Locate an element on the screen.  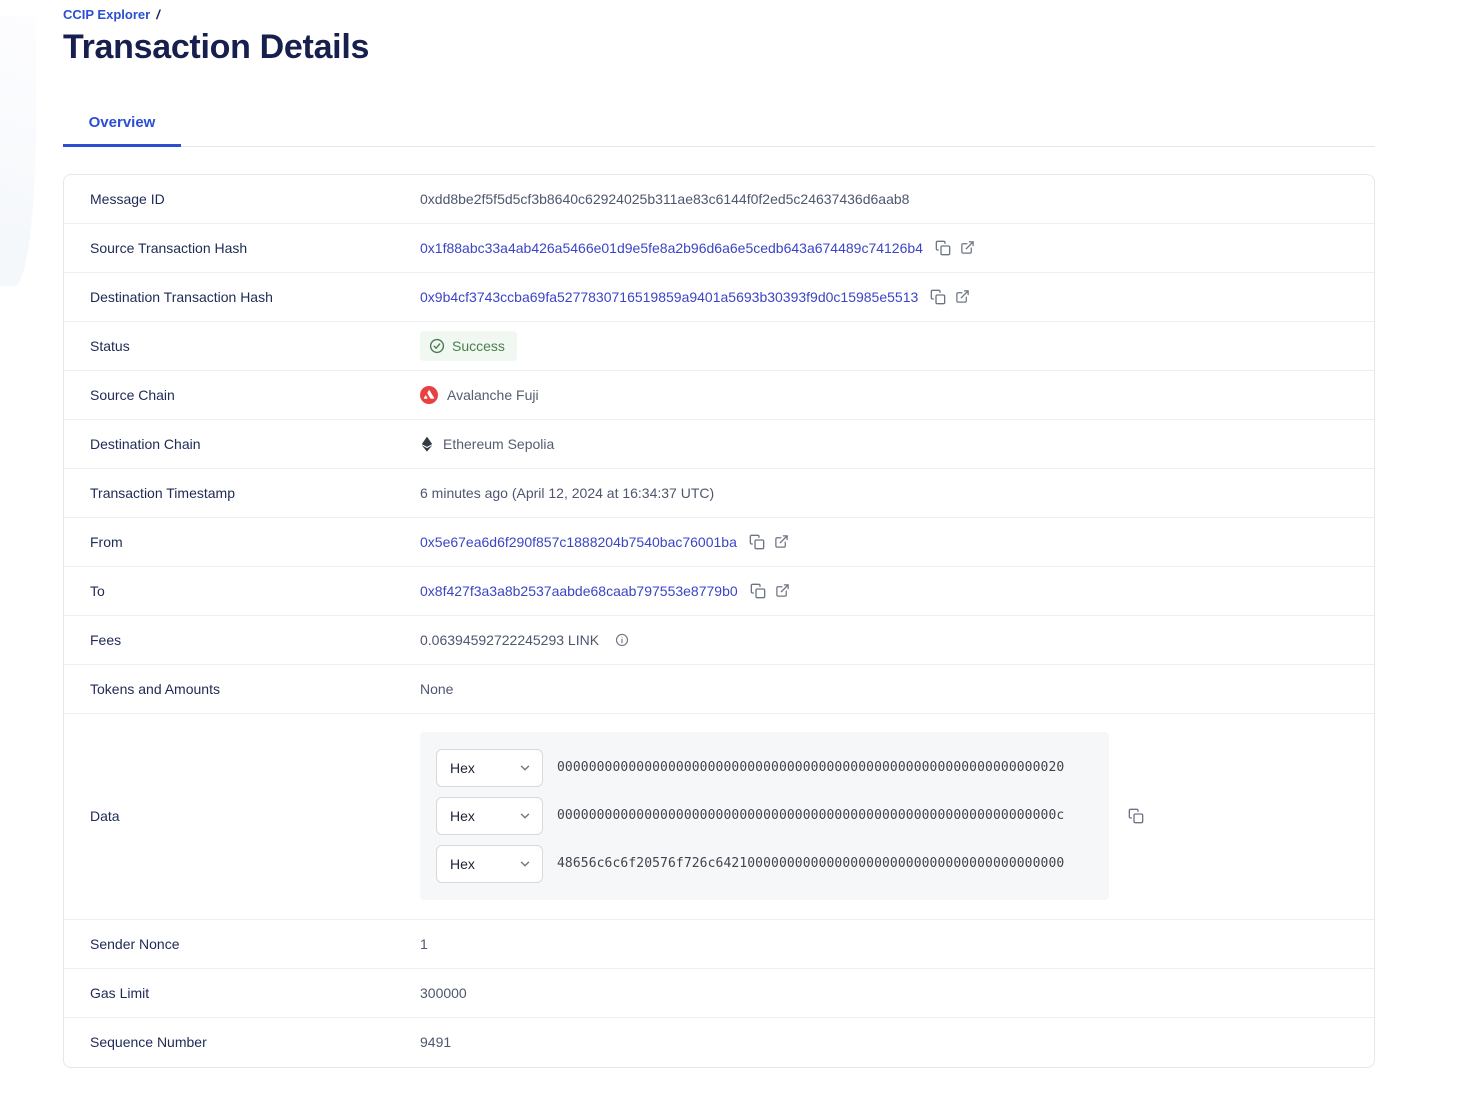
field-label: Fees is located at coordinates (106, 639).